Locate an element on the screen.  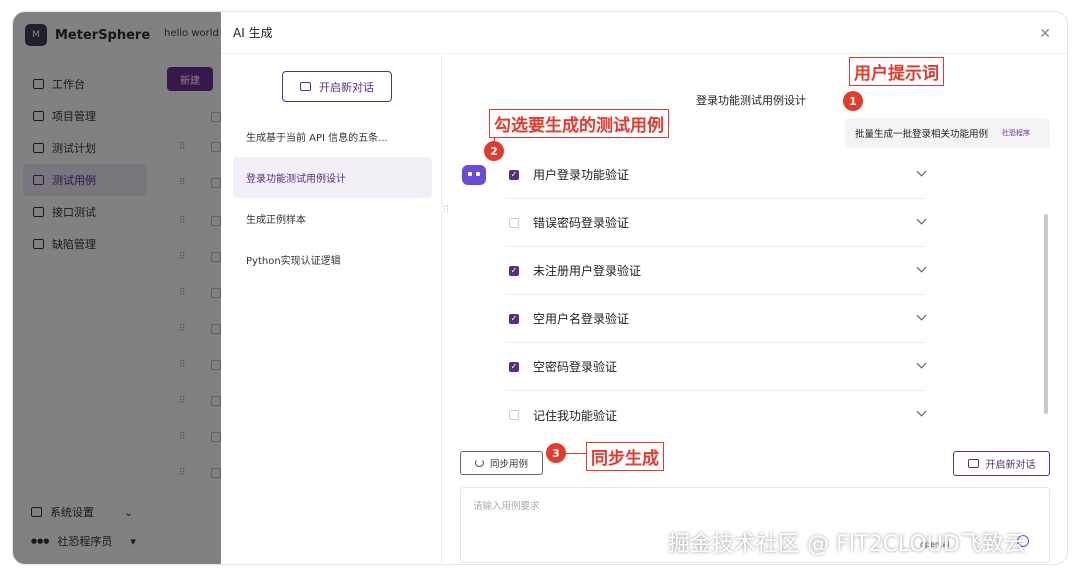
case-item: 记住我功能验证 is located at coordinates (716, 415).